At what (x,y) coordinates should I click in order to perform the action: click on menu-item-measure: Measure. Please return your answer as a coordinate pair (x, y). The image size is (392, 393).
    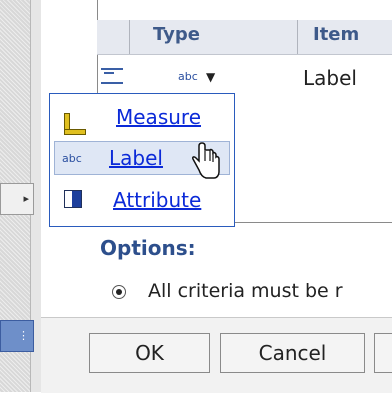
    Looking at the image, I should click on (142, 117).